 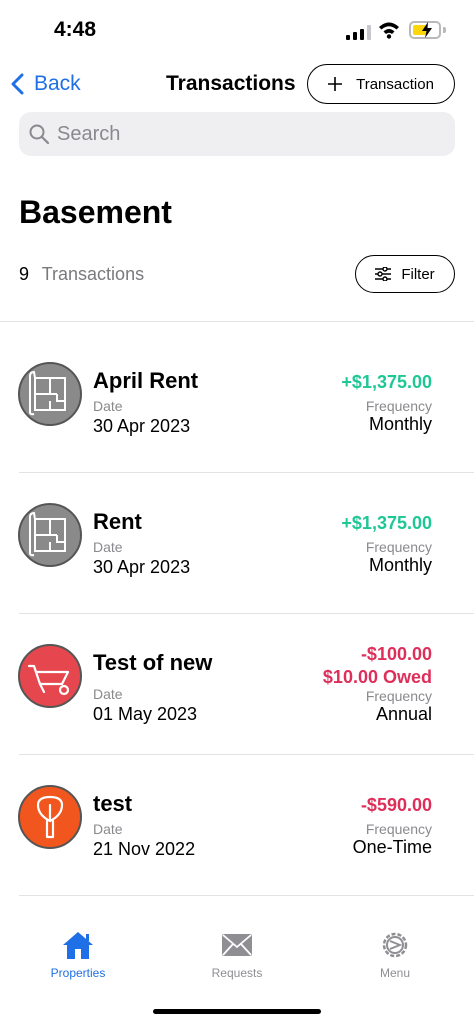 I want to click on status-bar: 4:48, so click(x=237, y=30).